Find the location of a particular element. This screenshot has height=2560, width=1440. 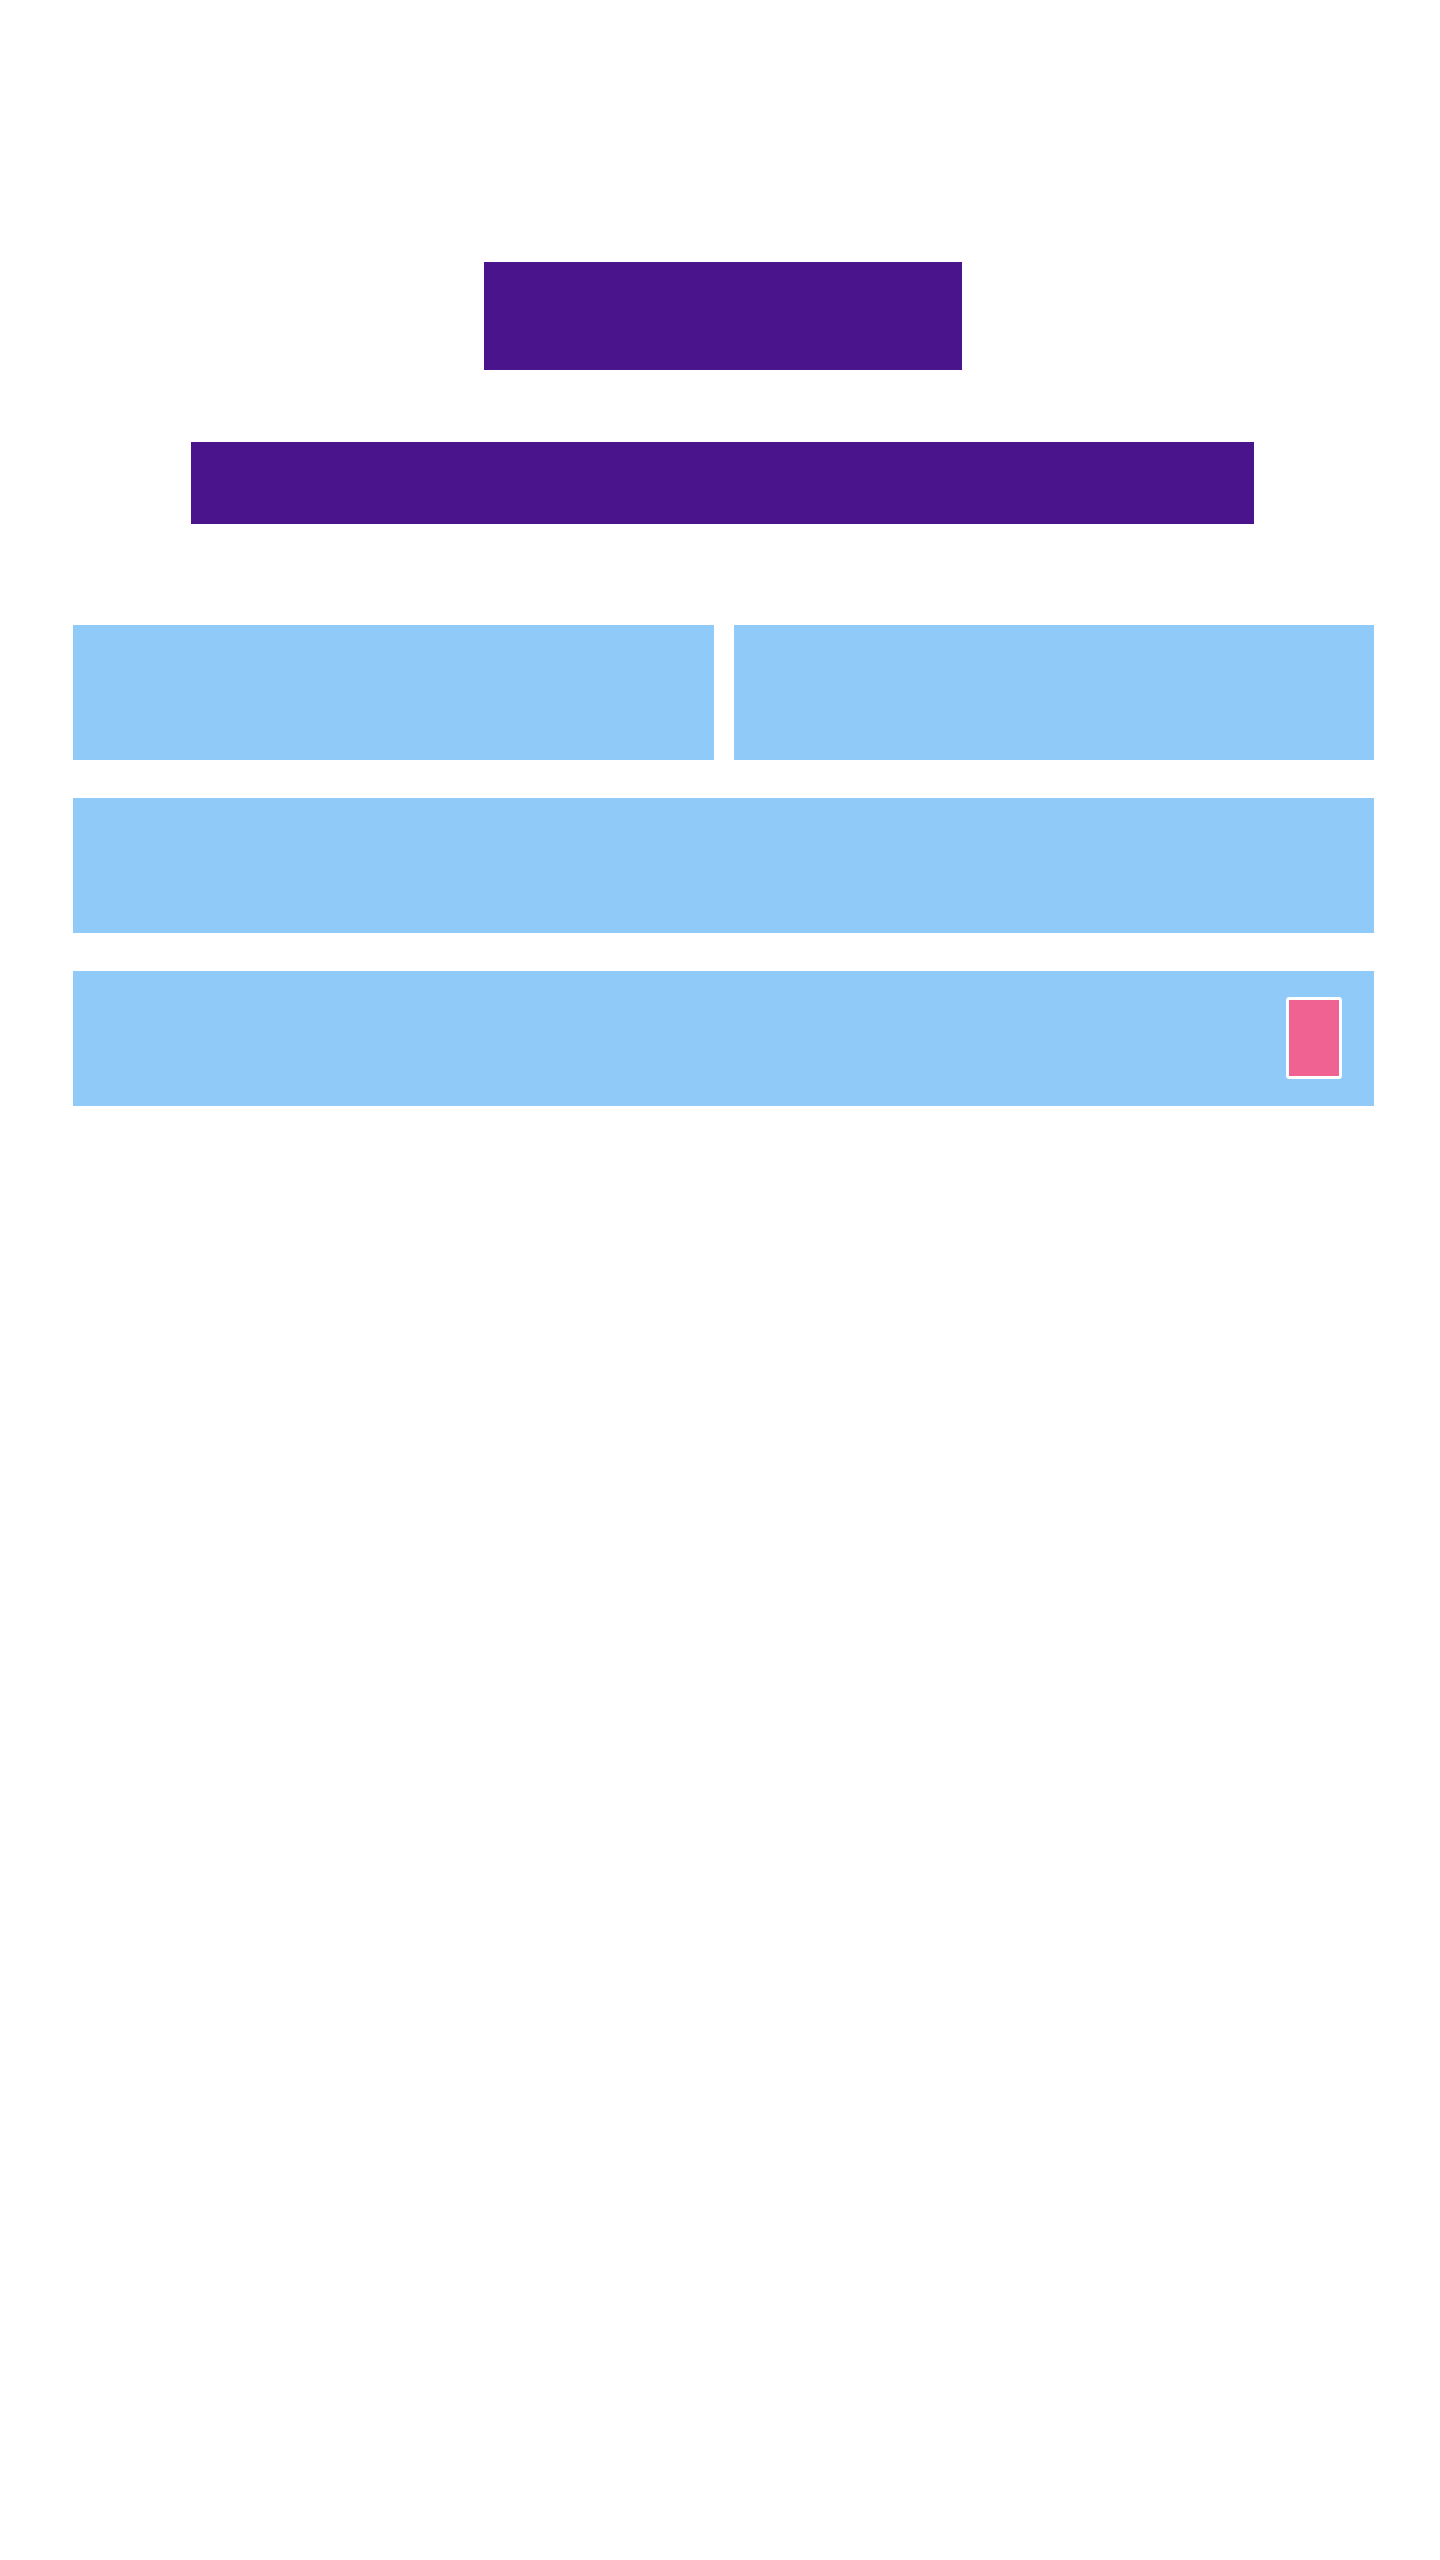

input-field-right is located at coordinates (1054, 692).